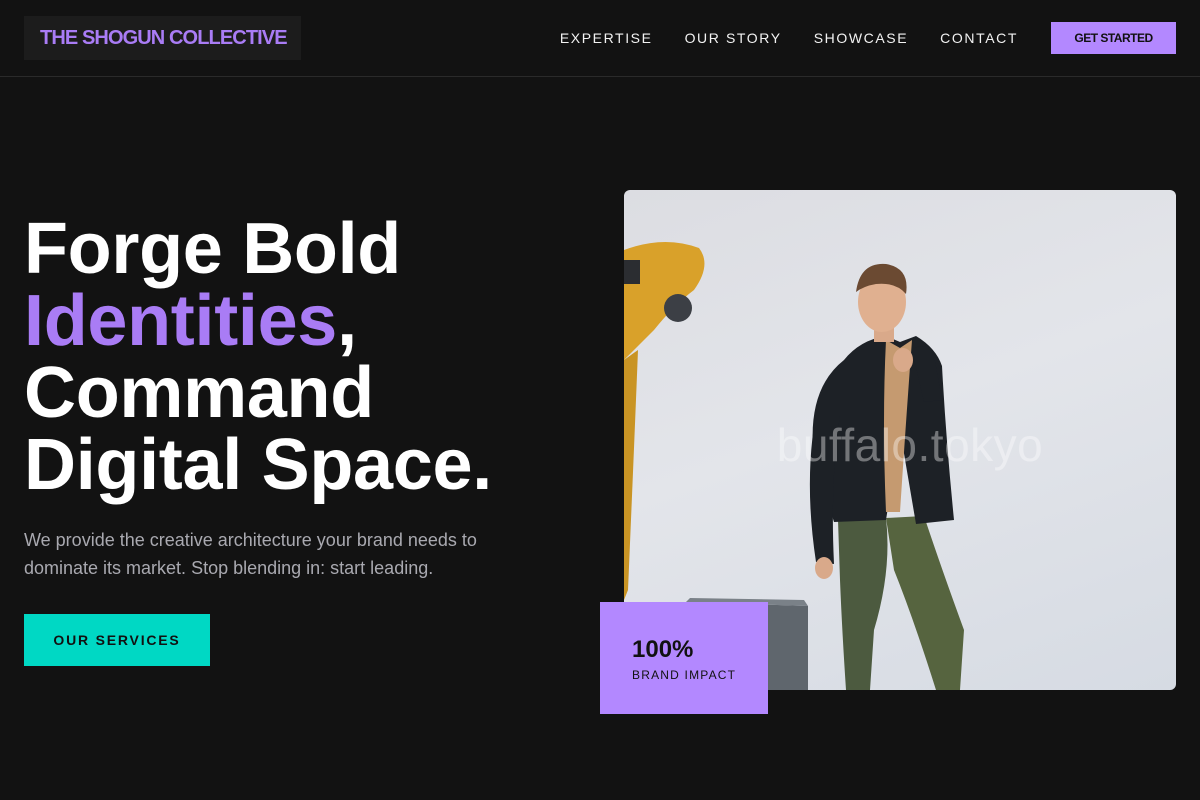  What do you see at coordinates (663, 649) in the screenshot?
I see `stat-value: 100%` at bounding box center [663, 649].